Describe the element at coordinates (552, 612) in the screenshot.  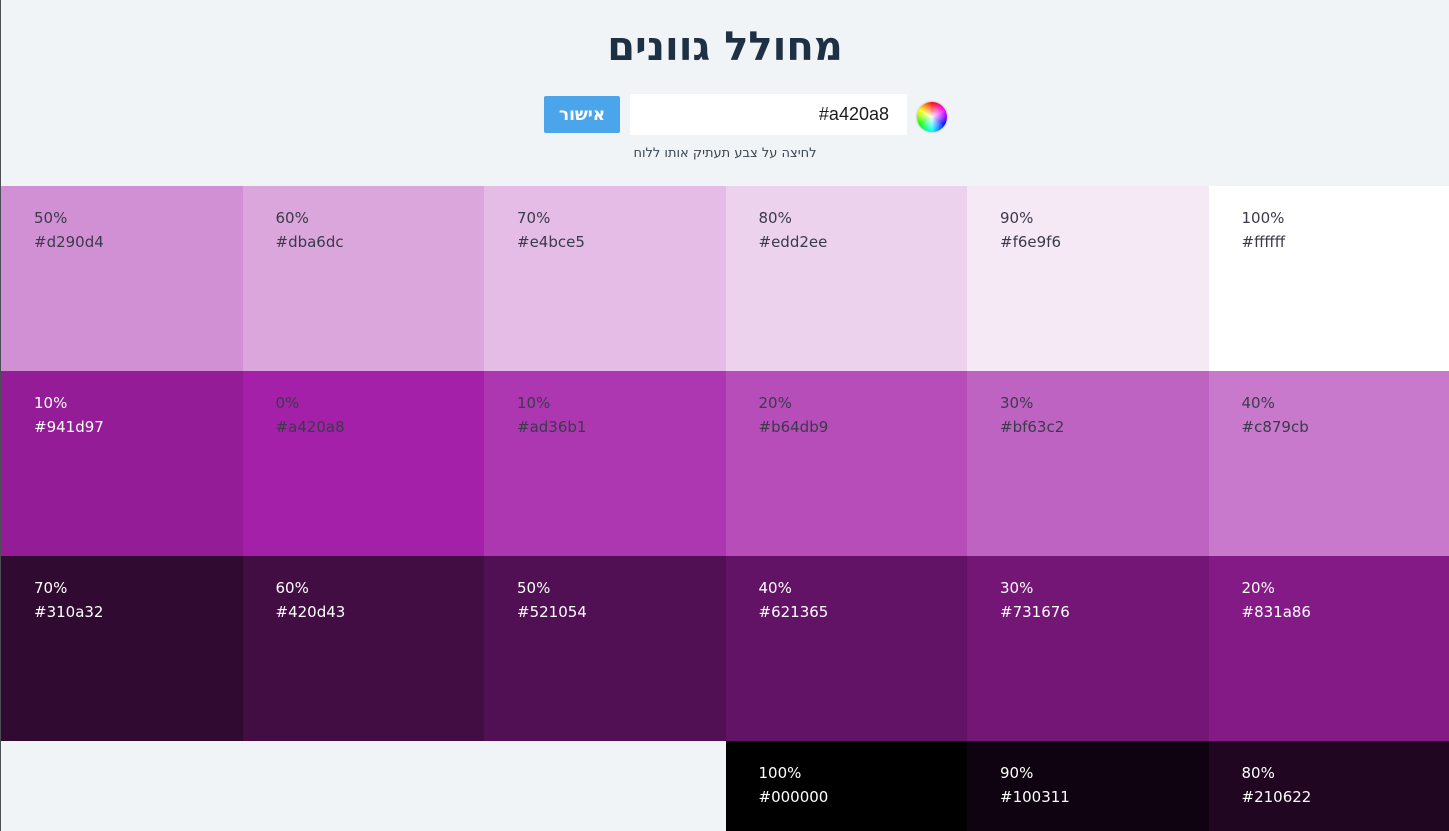
I see `swatch-hex: #521054` at that location.